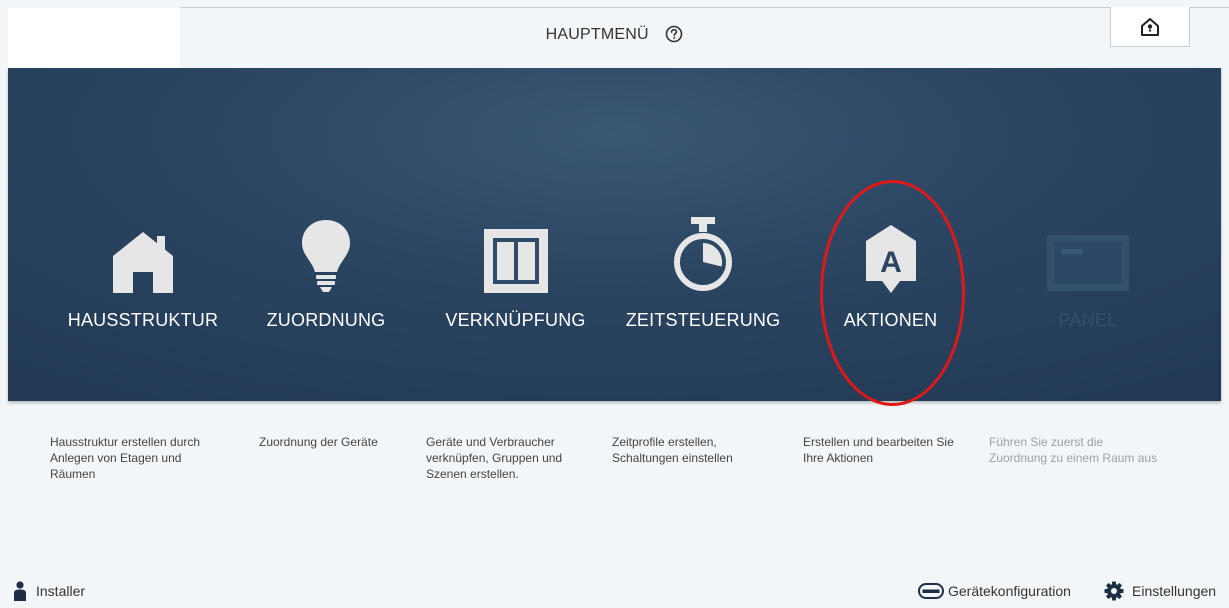 Image resolution: width=1229 pixels, height=608 pixels. What do you see at coordinates (61, 591) in the screenshot?
I see `installer-label: Installer` at bounding box center [61, 591].